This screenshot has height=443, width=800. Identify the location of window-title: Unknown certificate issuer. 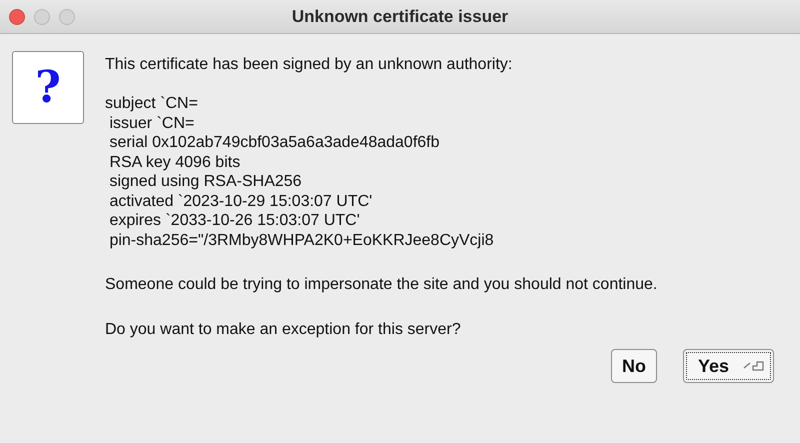
(400, 16).